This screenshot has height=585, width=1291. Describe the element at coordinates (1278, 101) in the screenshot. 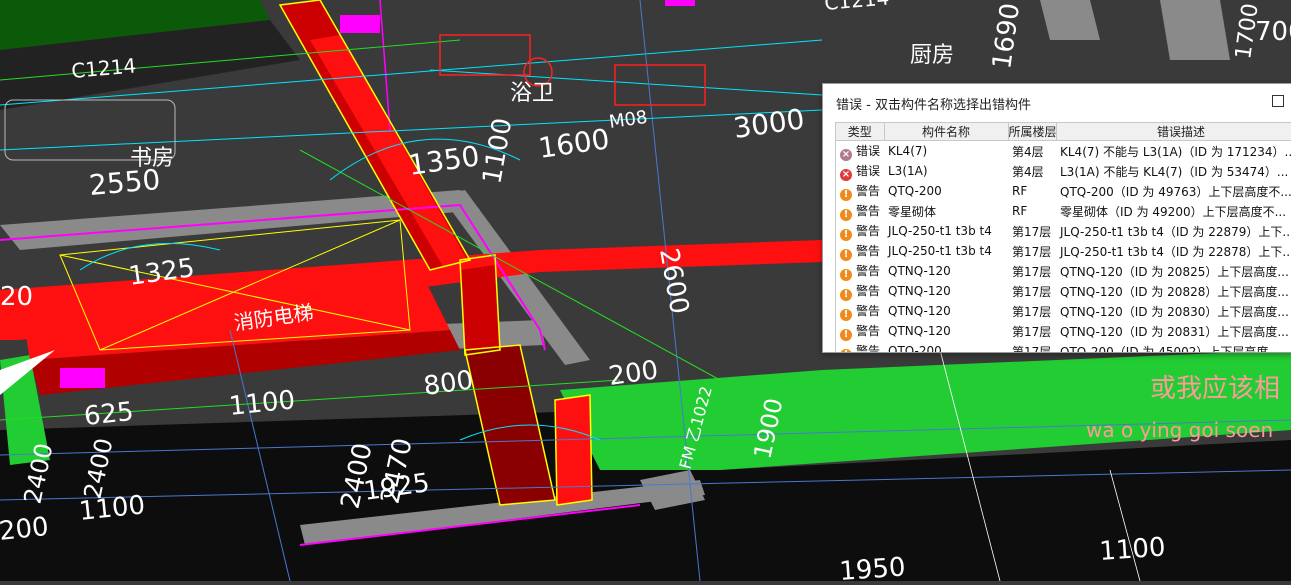

I see `maximize-icon` at that location.